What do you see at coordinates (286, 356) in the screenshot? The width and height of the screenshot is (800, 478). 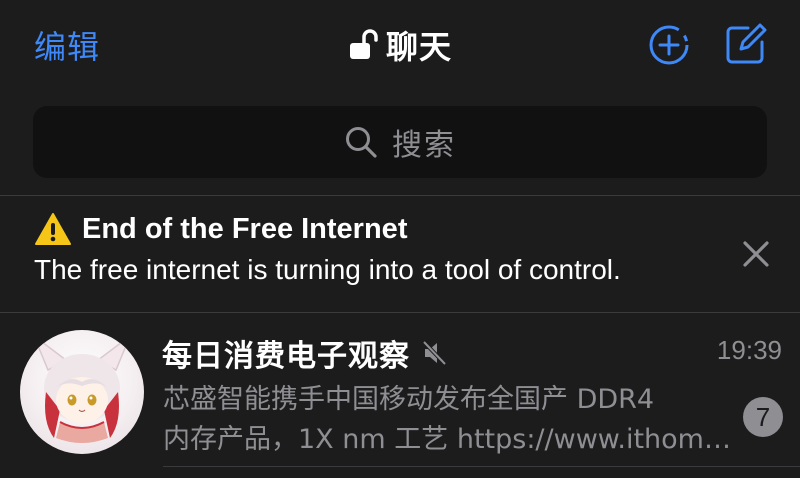 I see `chat-name: 每日消费电子观察` at bounding box center [286, 356].